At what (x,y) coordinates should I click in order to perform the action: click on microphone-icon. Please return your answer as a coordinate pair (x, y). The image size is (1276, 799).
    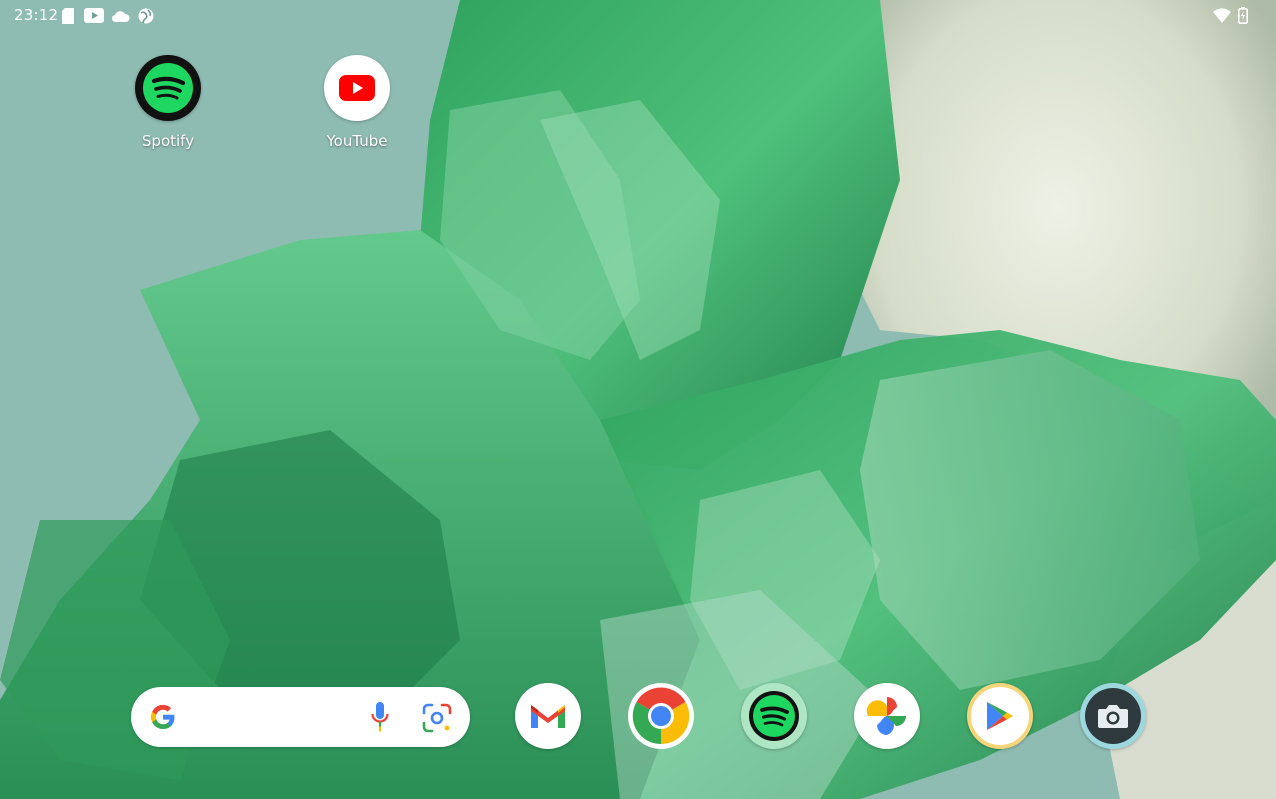
    Looking at the image, I should click on (380, 719).